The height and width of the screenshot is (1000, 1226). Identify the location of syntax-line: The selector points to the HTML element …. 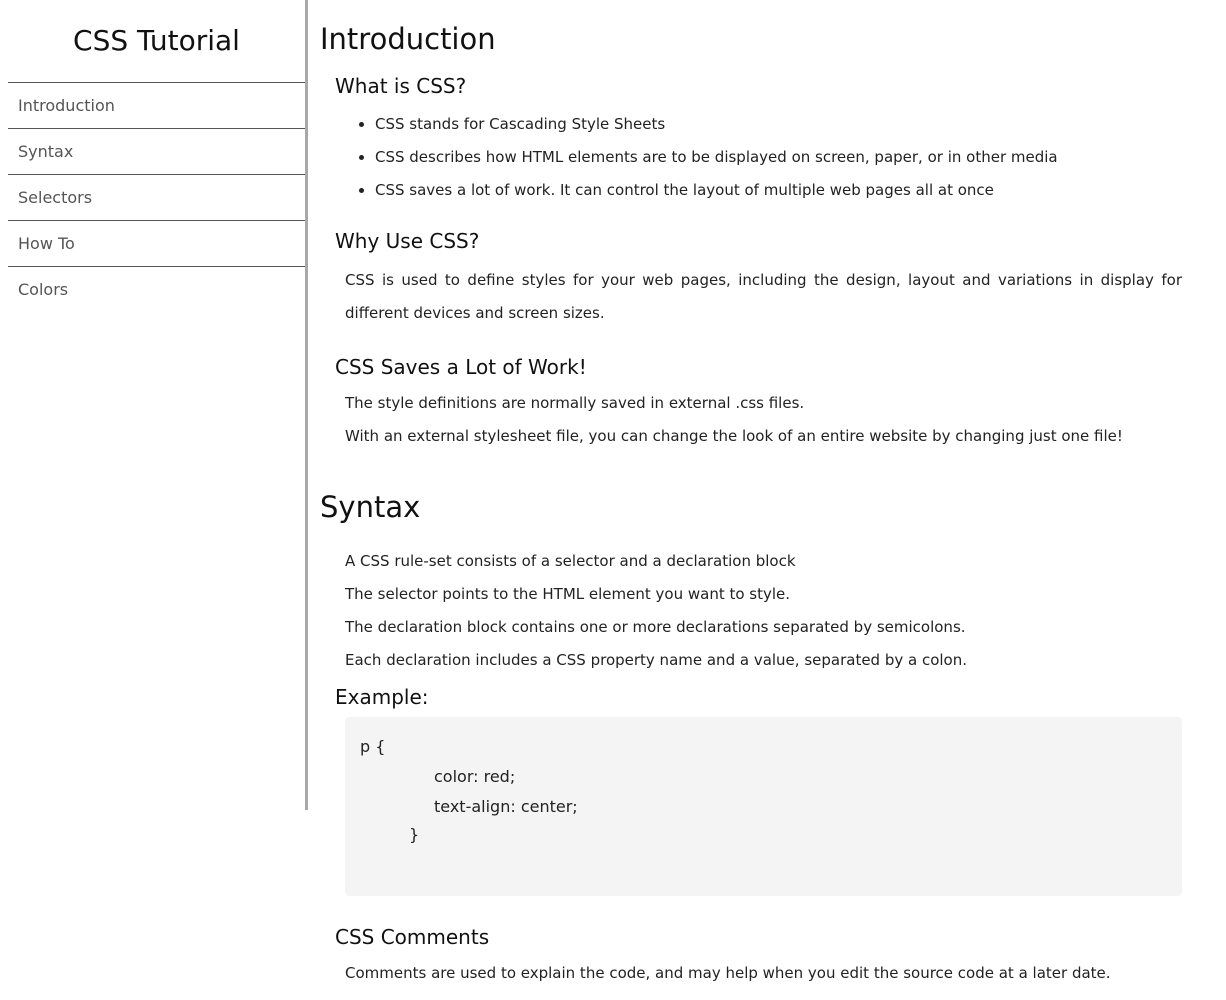
(568, 594).